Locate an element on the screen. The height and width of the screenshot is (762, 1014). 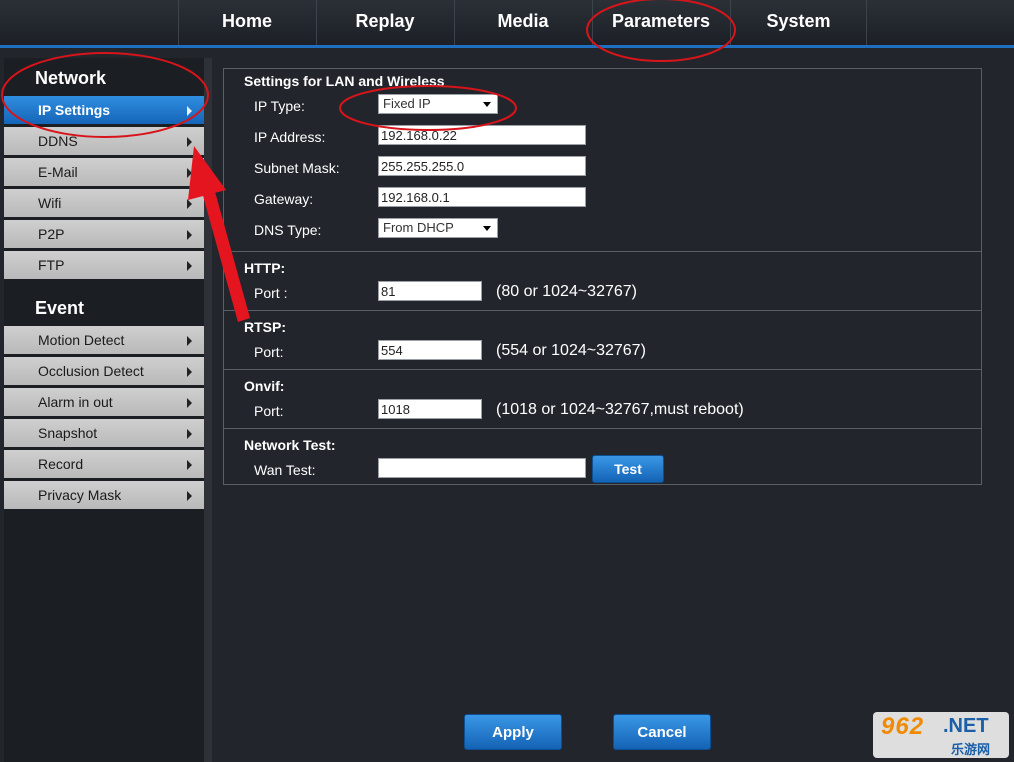
http-port-input is located at coordinates (430, 291).